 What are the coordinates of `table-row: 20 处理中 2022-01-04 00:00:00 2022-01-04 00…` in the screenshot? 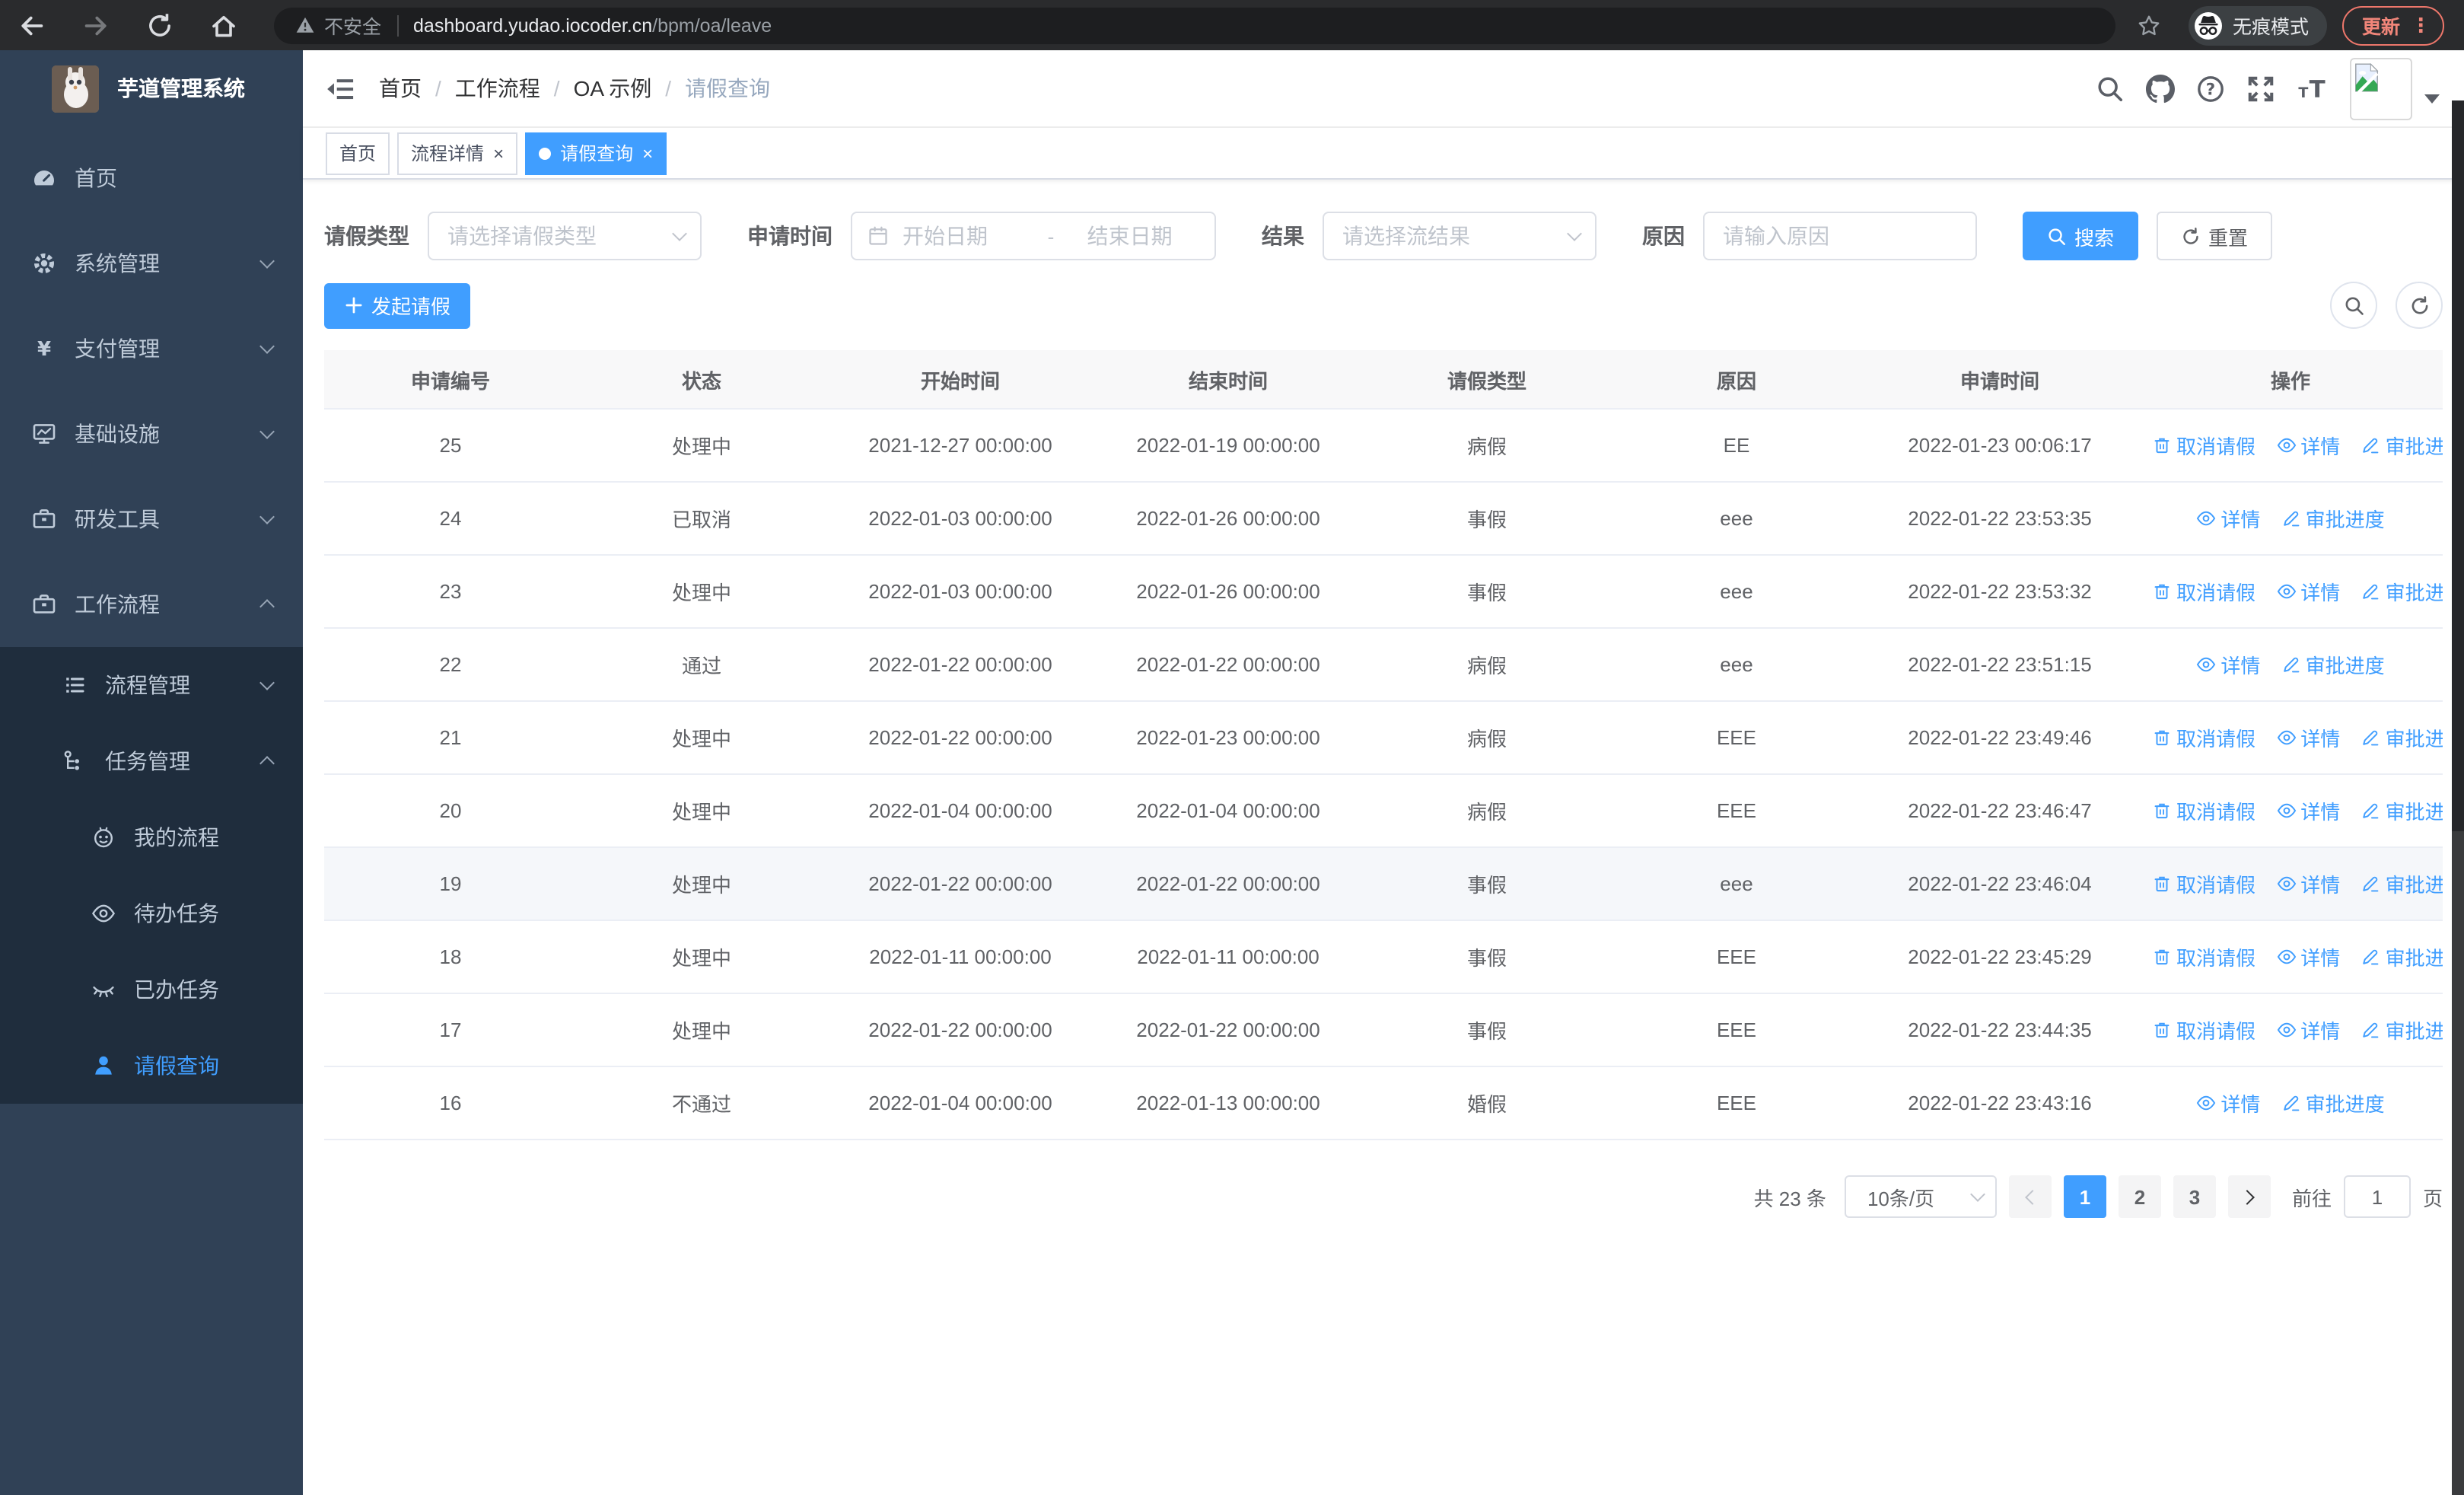 It's located at (1383, 811).